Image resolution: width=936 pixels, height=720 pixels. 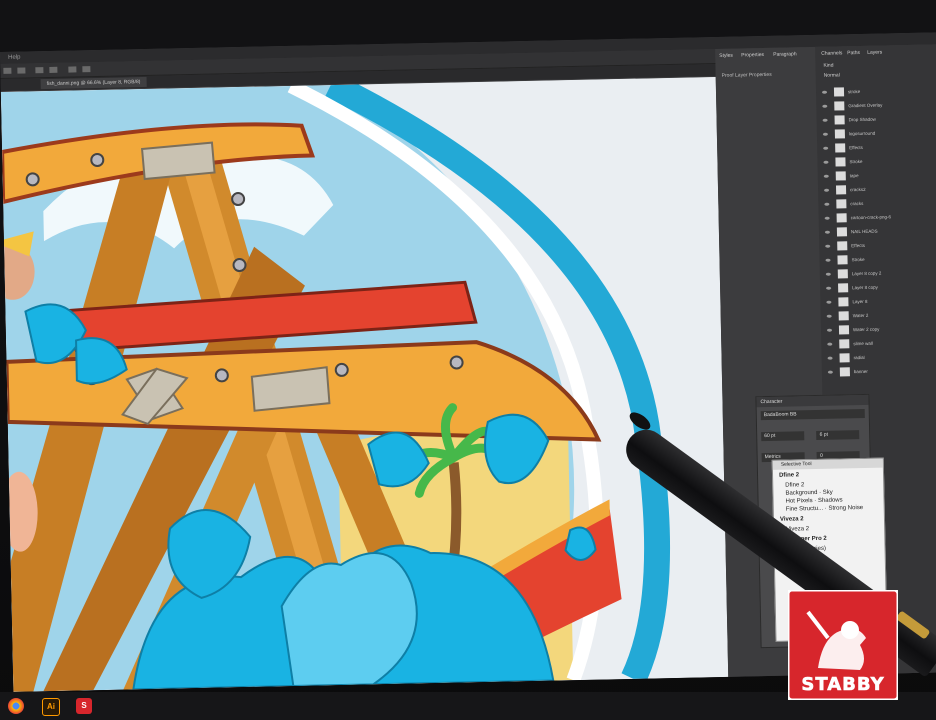 What do you see at coordinates (881, 329) in the screenshot?
I see `layer-row: Water 2 copy` at bounding box center [881, 329].